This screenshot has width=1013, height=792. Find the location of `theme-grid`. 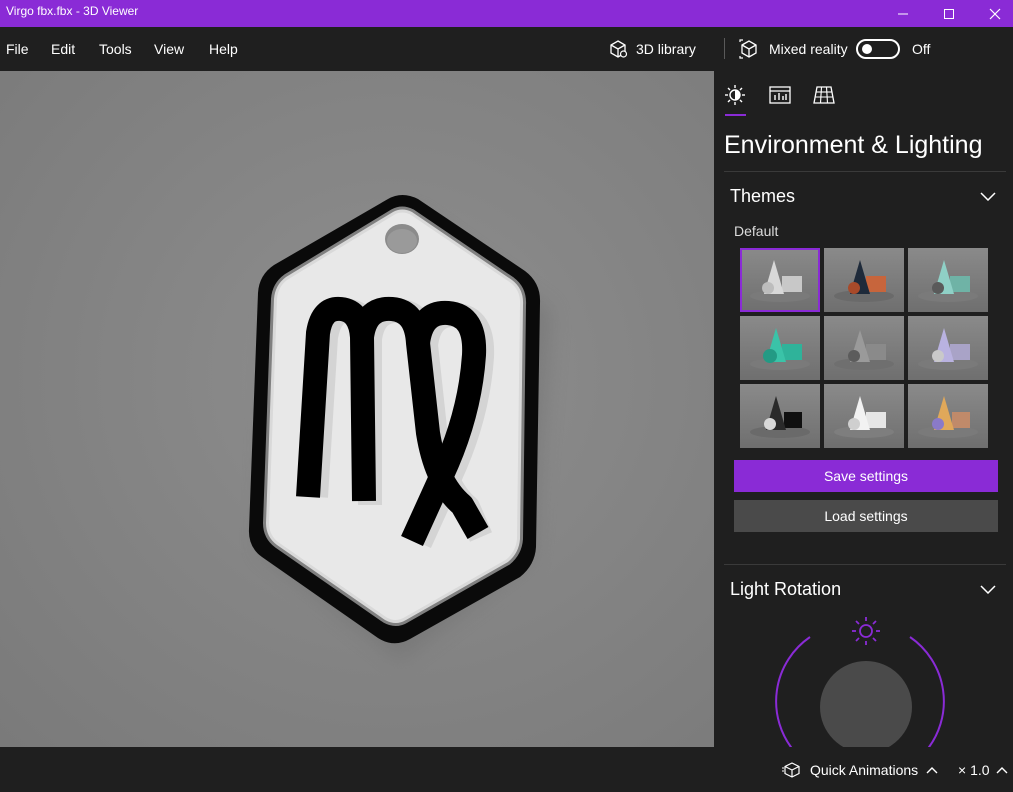

theme-grid is located at coordinates (864, 348).